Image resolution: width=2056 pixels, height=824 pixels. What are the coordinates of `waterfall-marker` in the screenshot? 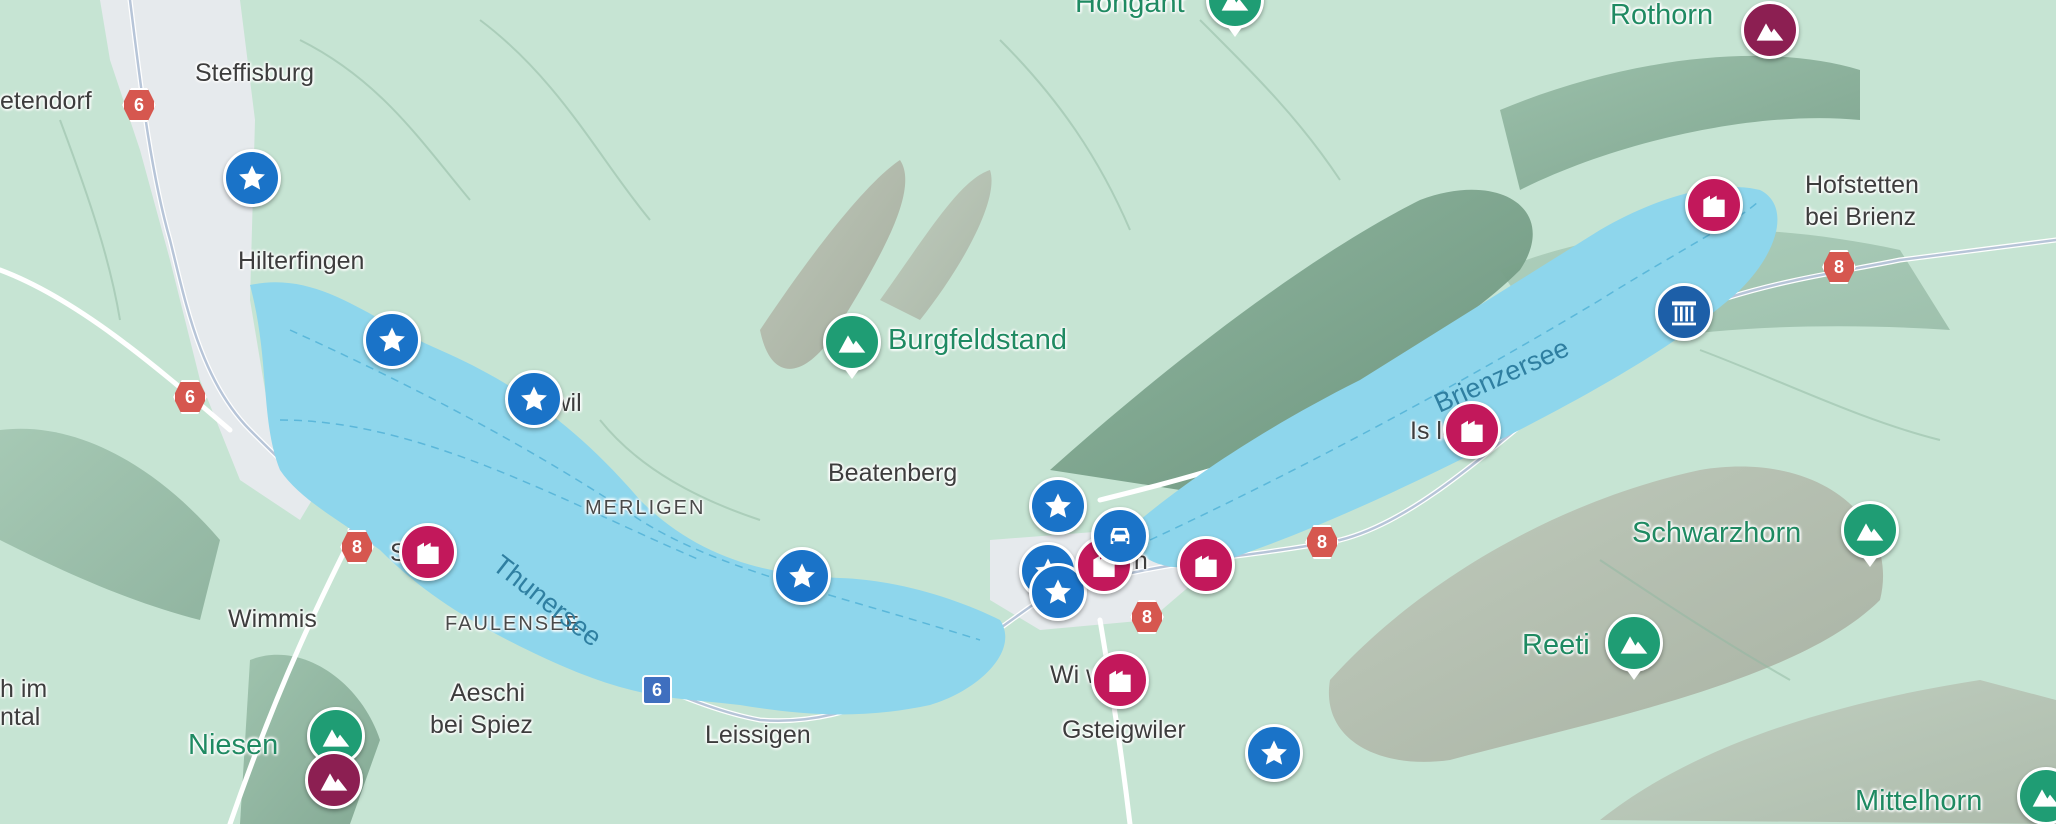 It's located at (1684, 312).